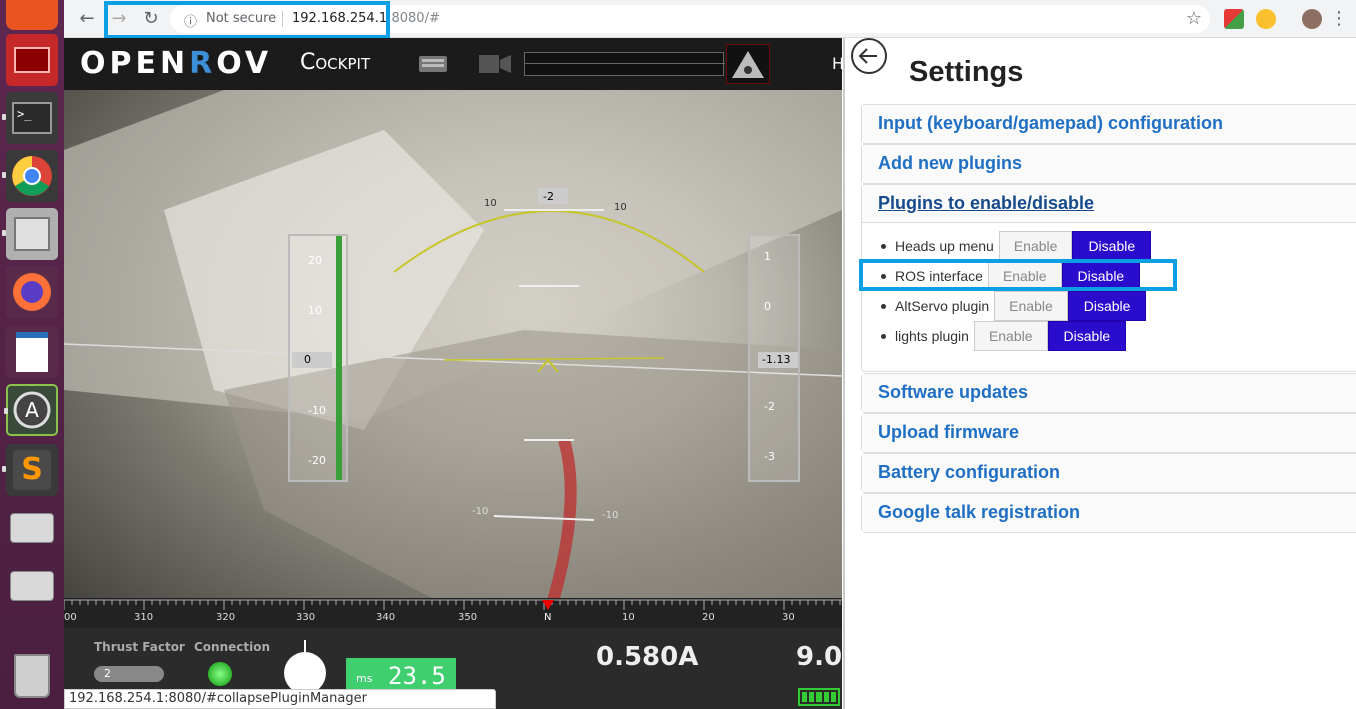  What do you see at coordinates (767, 256) in the screenshot?
I see `right-tick-1: 1` at bounding box center [767, 256].